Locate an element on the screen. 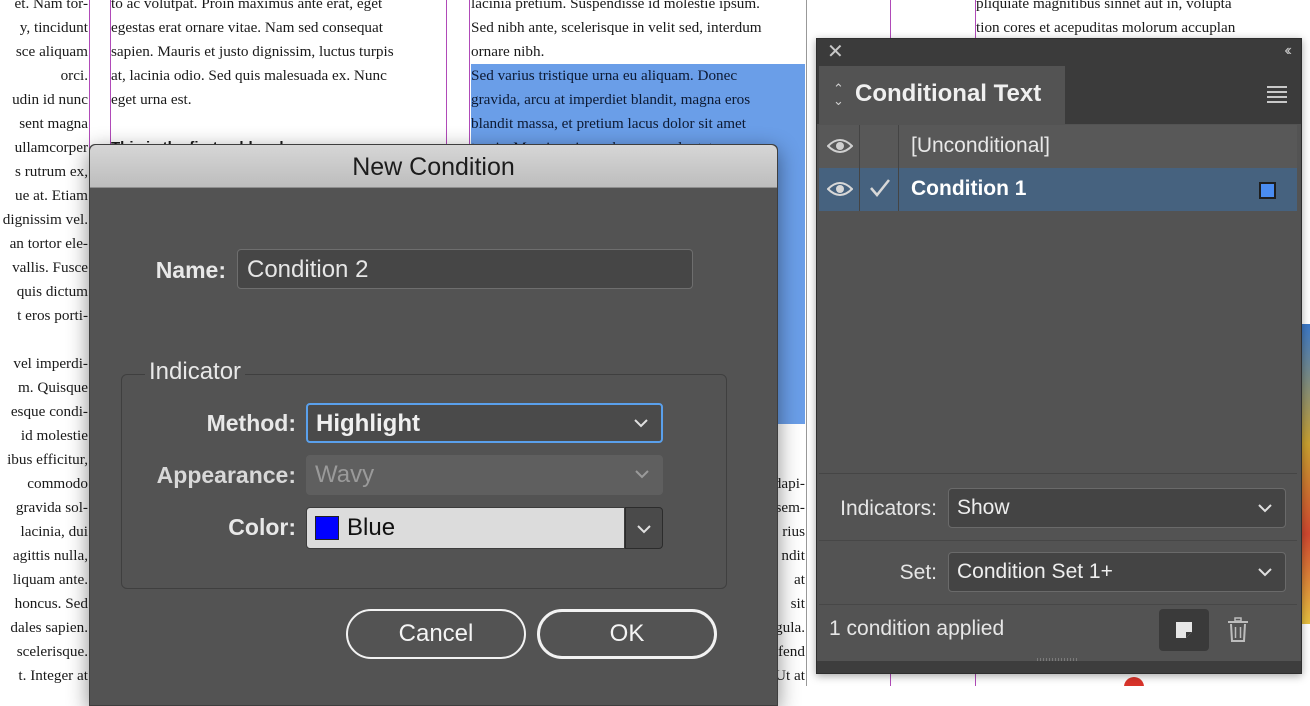 The image size is (1310, 706). close-icon: ✕ is located at coordinates (835, 52).